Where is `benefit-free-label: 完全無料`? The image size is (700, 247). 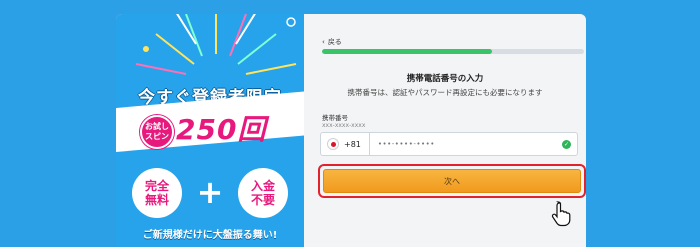 benefit-free-label: 完全無料 is located at coordinates (156, 193).